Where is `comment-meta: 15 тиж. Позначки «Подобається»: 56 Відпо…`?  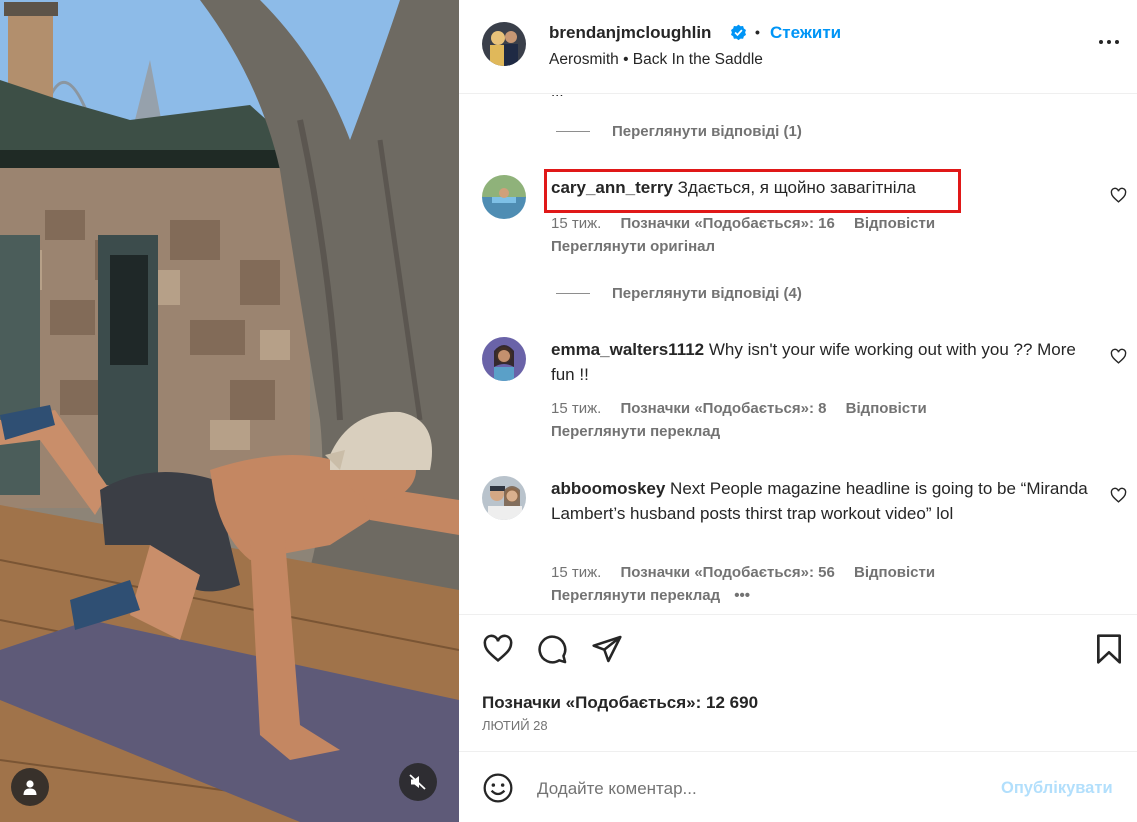 comment-meta: 15 тиж. Позначки «Подобається»: 56 Відпо… is located at coordinates (750, 572).